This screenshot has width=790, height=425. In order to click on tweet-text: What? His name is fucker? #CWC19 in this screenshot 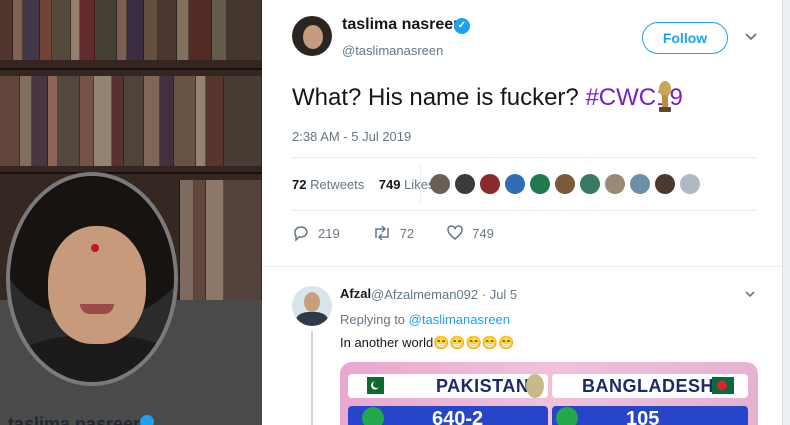, I will do `click(487, 98)`.